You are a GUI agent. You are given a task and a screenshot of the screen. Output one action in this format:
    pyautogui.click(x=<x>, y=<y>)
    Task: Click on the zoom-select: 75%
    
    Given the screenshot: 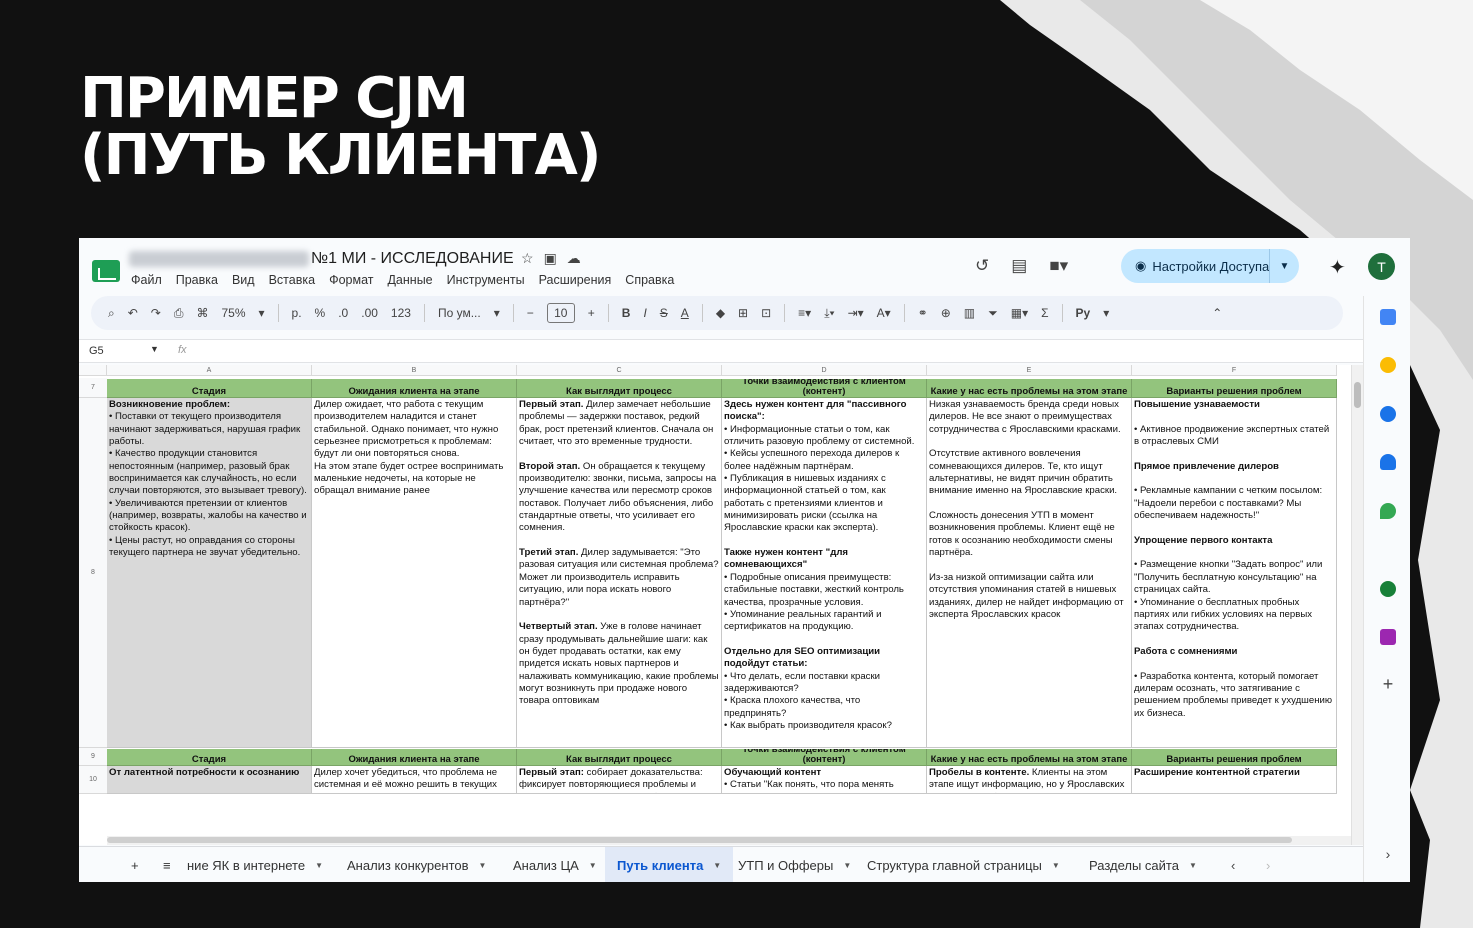 What is the action you would take?
    pyautogui.click(x=233, y=313)
    